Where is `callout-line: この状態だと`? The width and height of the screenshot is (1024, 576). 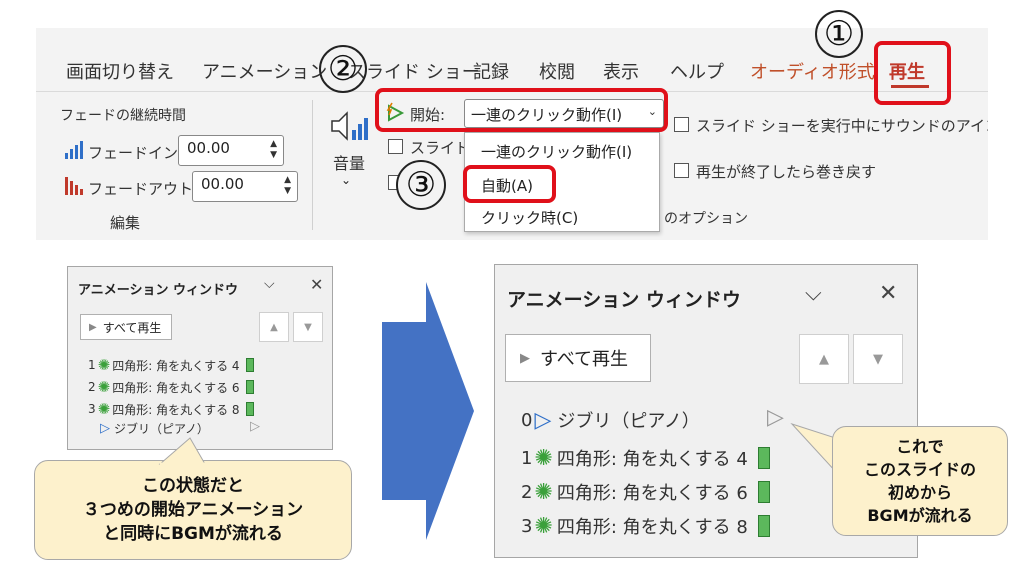
callout-line: この状態だと is located at coordinates (193, 486).